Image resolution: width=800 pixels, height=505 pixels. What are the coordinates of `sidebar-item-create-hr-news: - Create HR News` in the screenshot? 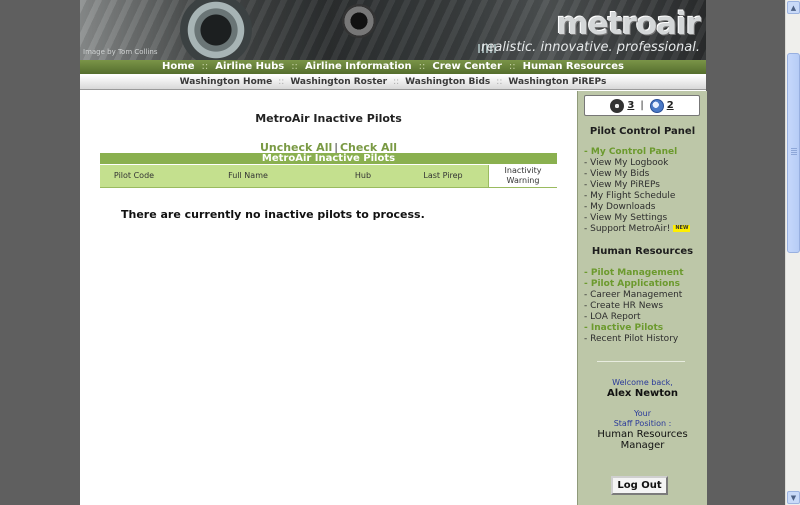 It's located at (634, 306).